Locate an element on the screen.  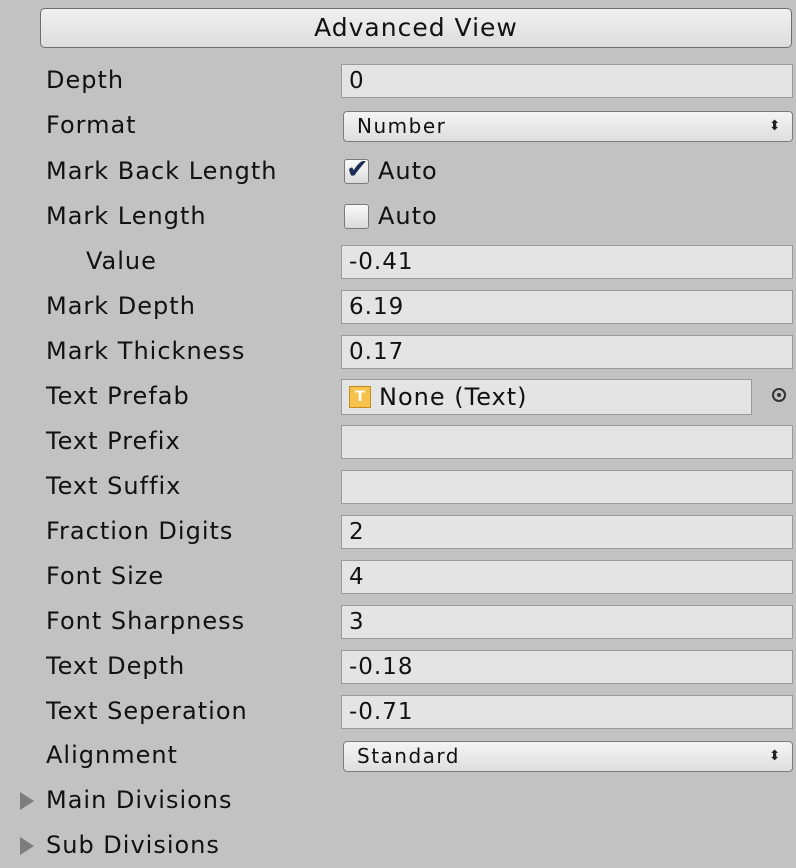
row-text-depth: Text Depth -0.18 is located at coordinates (398, 666).